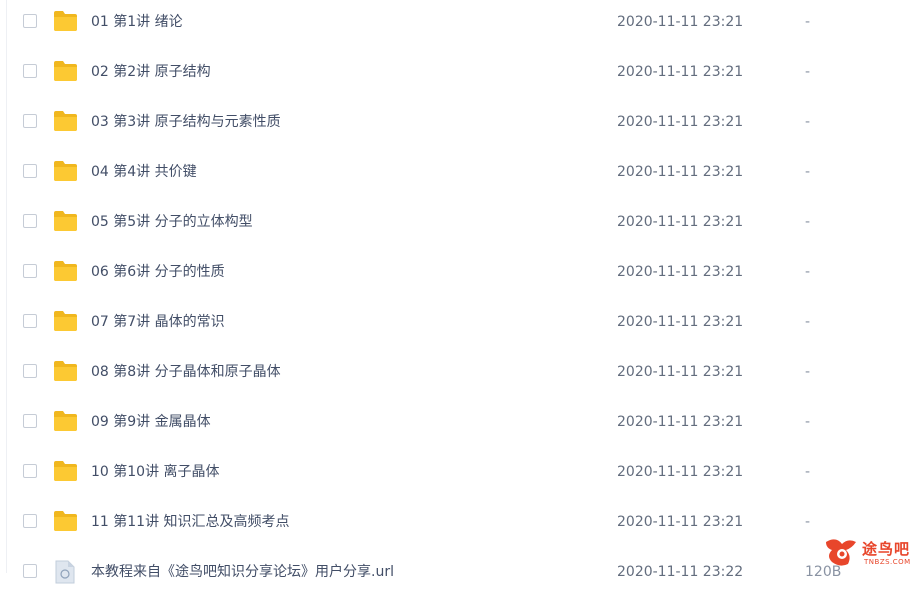 The height and width of the screenshot is (600, 924). Describe the element at coordinates (172, 222) in the screenshot. I see `file-name: 05 第5讲 分子的立体构型` at that location.